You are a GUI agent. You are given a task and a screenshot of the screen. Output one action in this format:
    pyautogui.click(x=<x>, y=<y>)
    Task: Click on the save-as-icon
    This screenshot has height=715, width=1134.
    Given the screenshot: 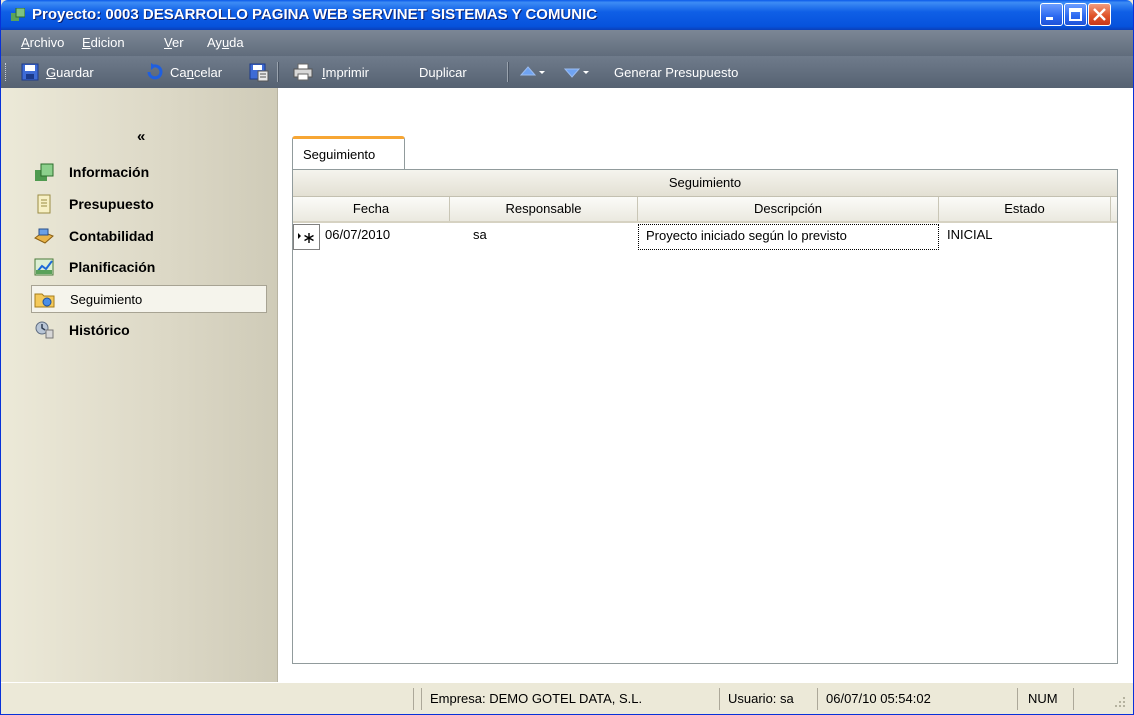 What is the action you would take?
    pyautogui.click(x=259, y=72)
    